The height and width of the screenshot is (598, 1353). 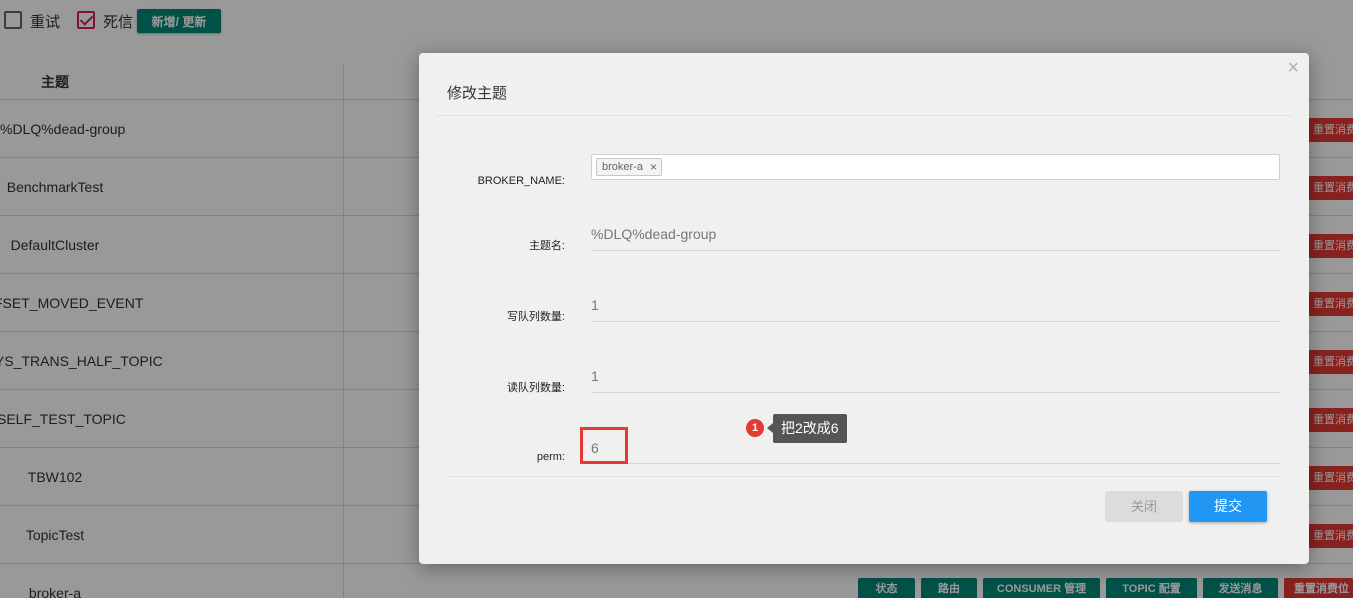 What do you see at coordinates (622, 167) in the screenshot?
I see `broker-tag-label: broker-a` at bounding box center [622, 167].